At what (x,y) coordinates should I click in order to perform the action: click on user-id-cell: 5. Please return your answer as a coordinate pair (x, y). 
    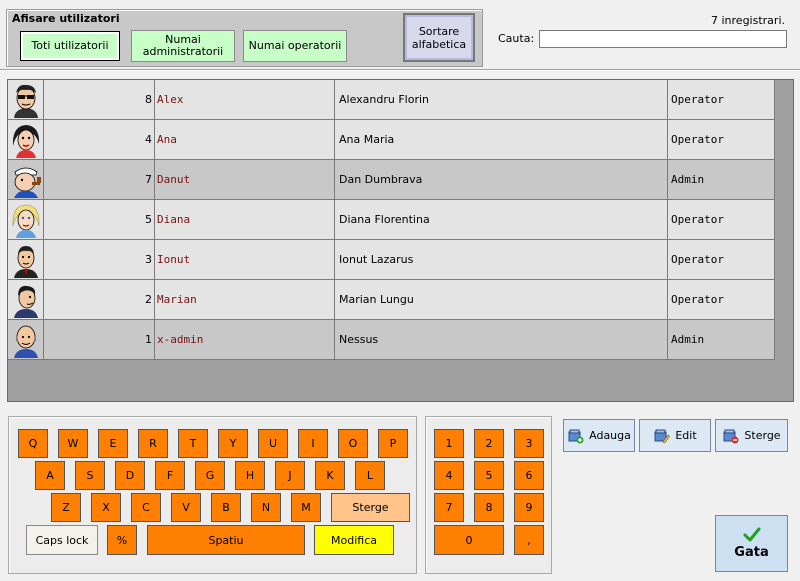
    Looking at the image, I should click on (99, 219).